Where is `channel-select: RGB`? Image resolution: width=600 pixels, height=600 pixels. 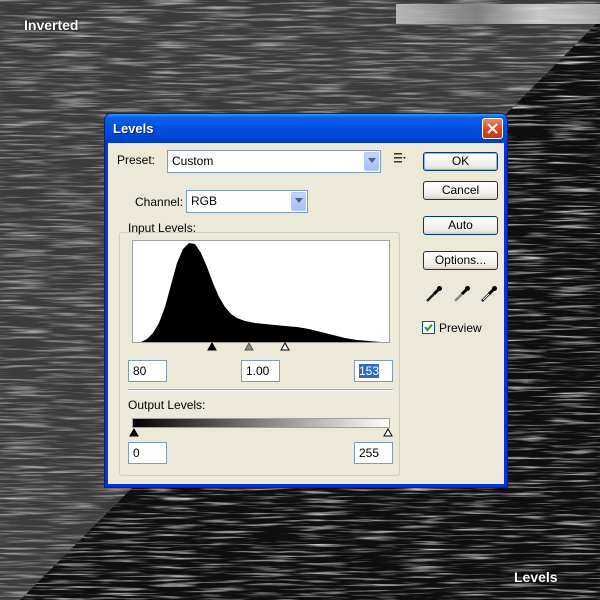
channel-select: RGB is located at coordinates (247, 201).